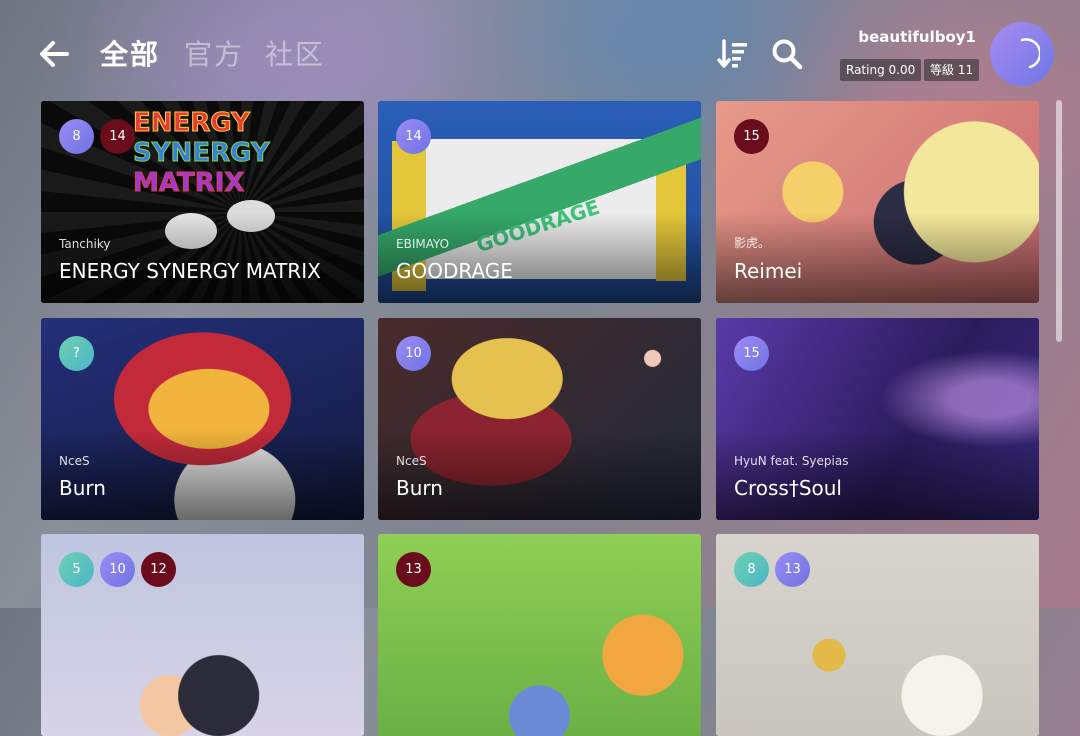 The image size is (1080, 736). I want to click on difficulty-badge: ?, so click(76, 353).